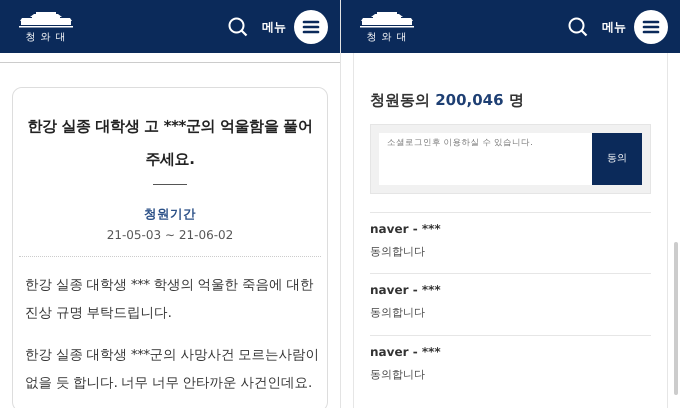  I want to click on scrollbar, so click(676, 318).